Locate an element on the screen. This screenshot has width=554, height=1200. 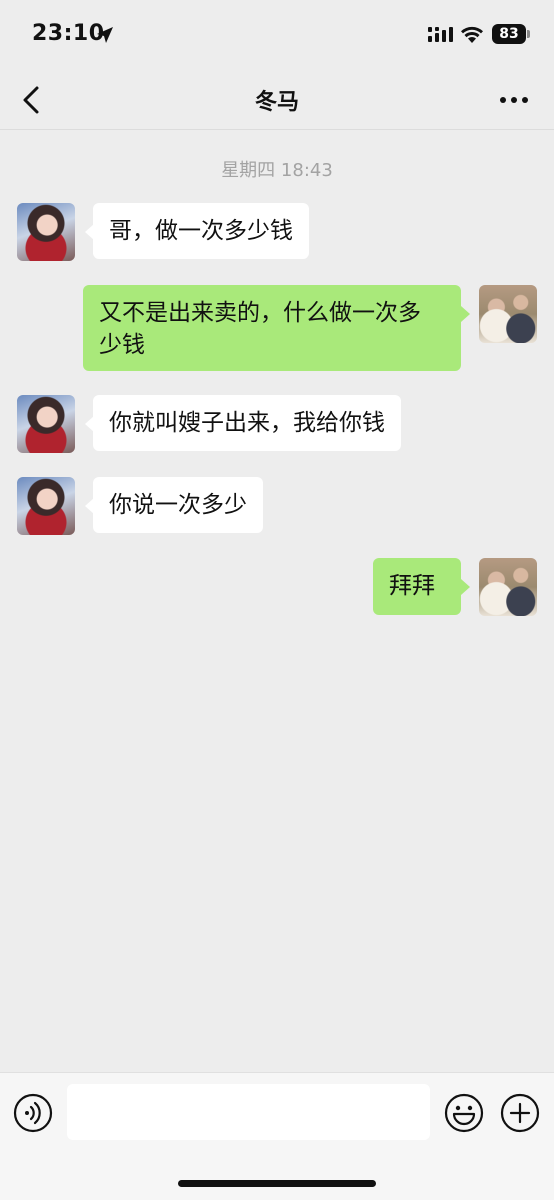
battery-cap is located at coordinates (528, 34).